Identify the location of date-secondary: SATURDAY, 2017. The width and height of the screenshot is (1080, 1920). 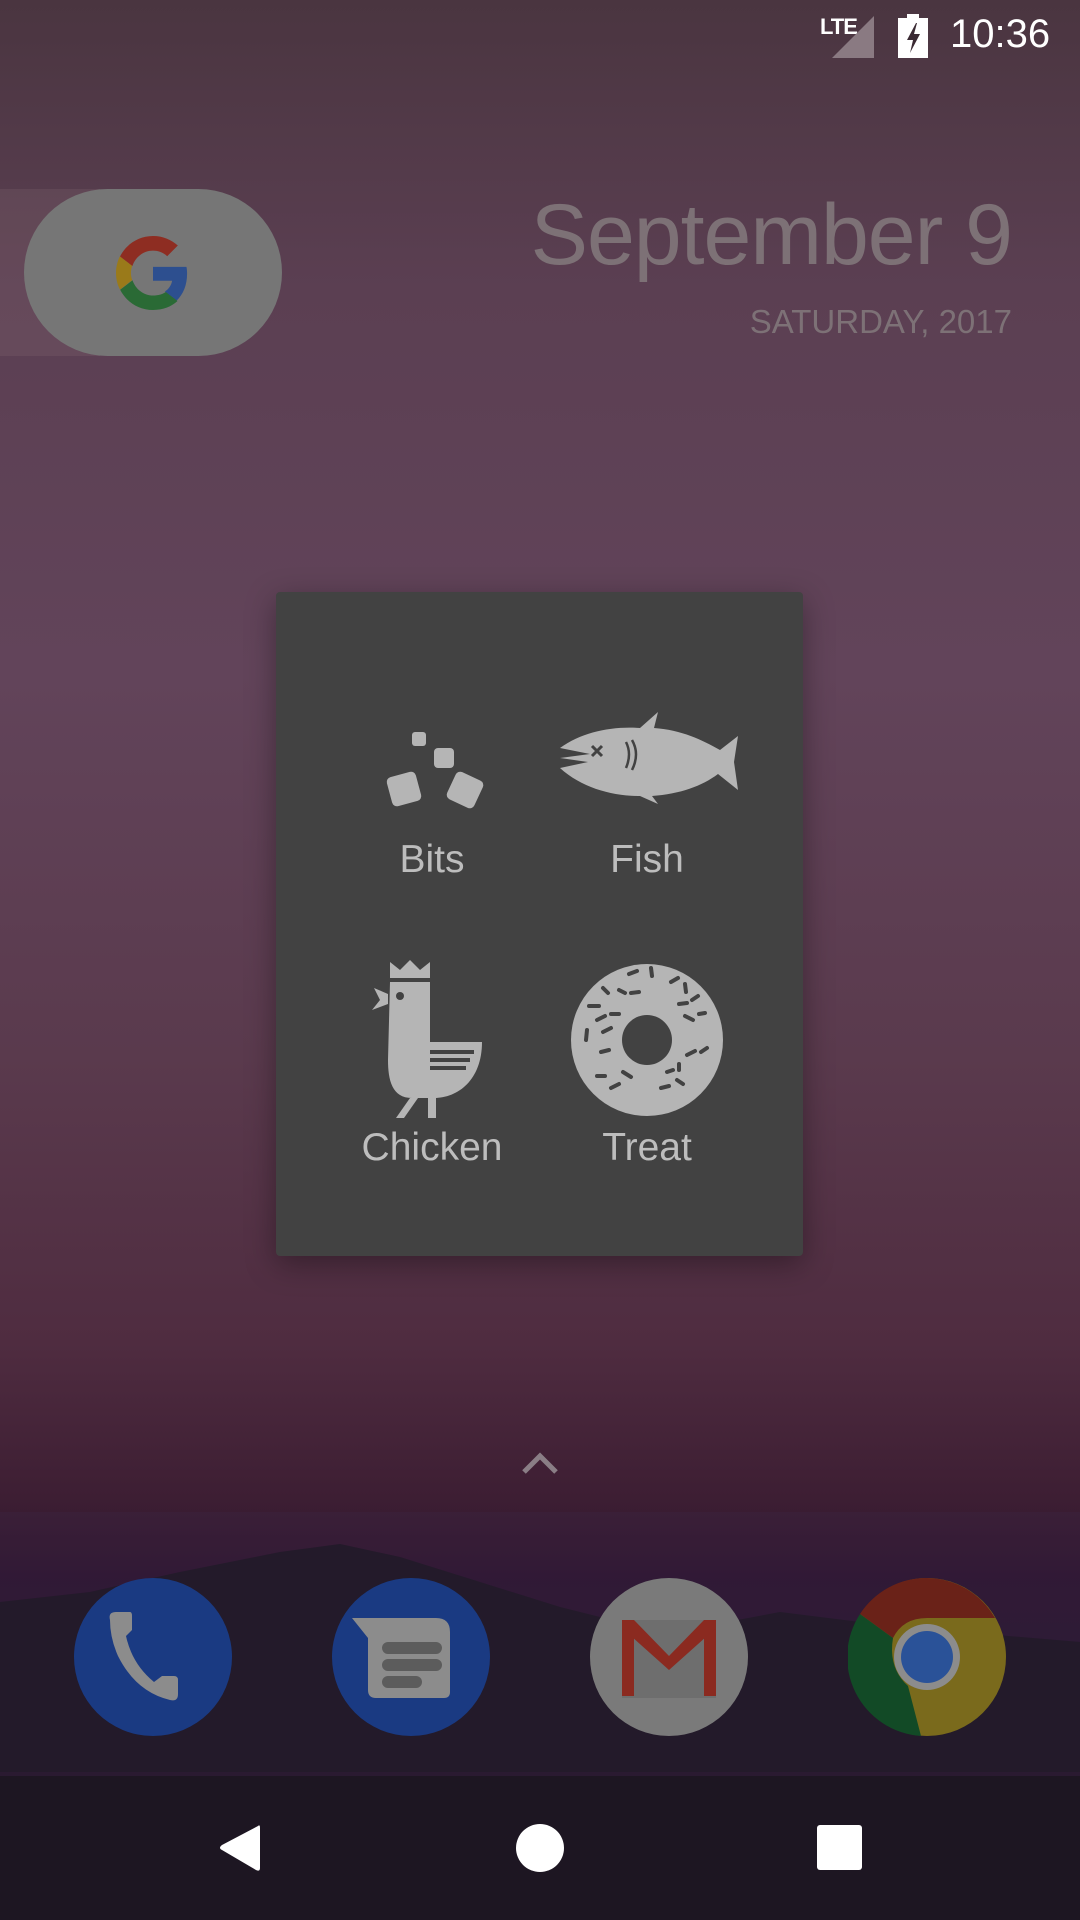
(880, 321).